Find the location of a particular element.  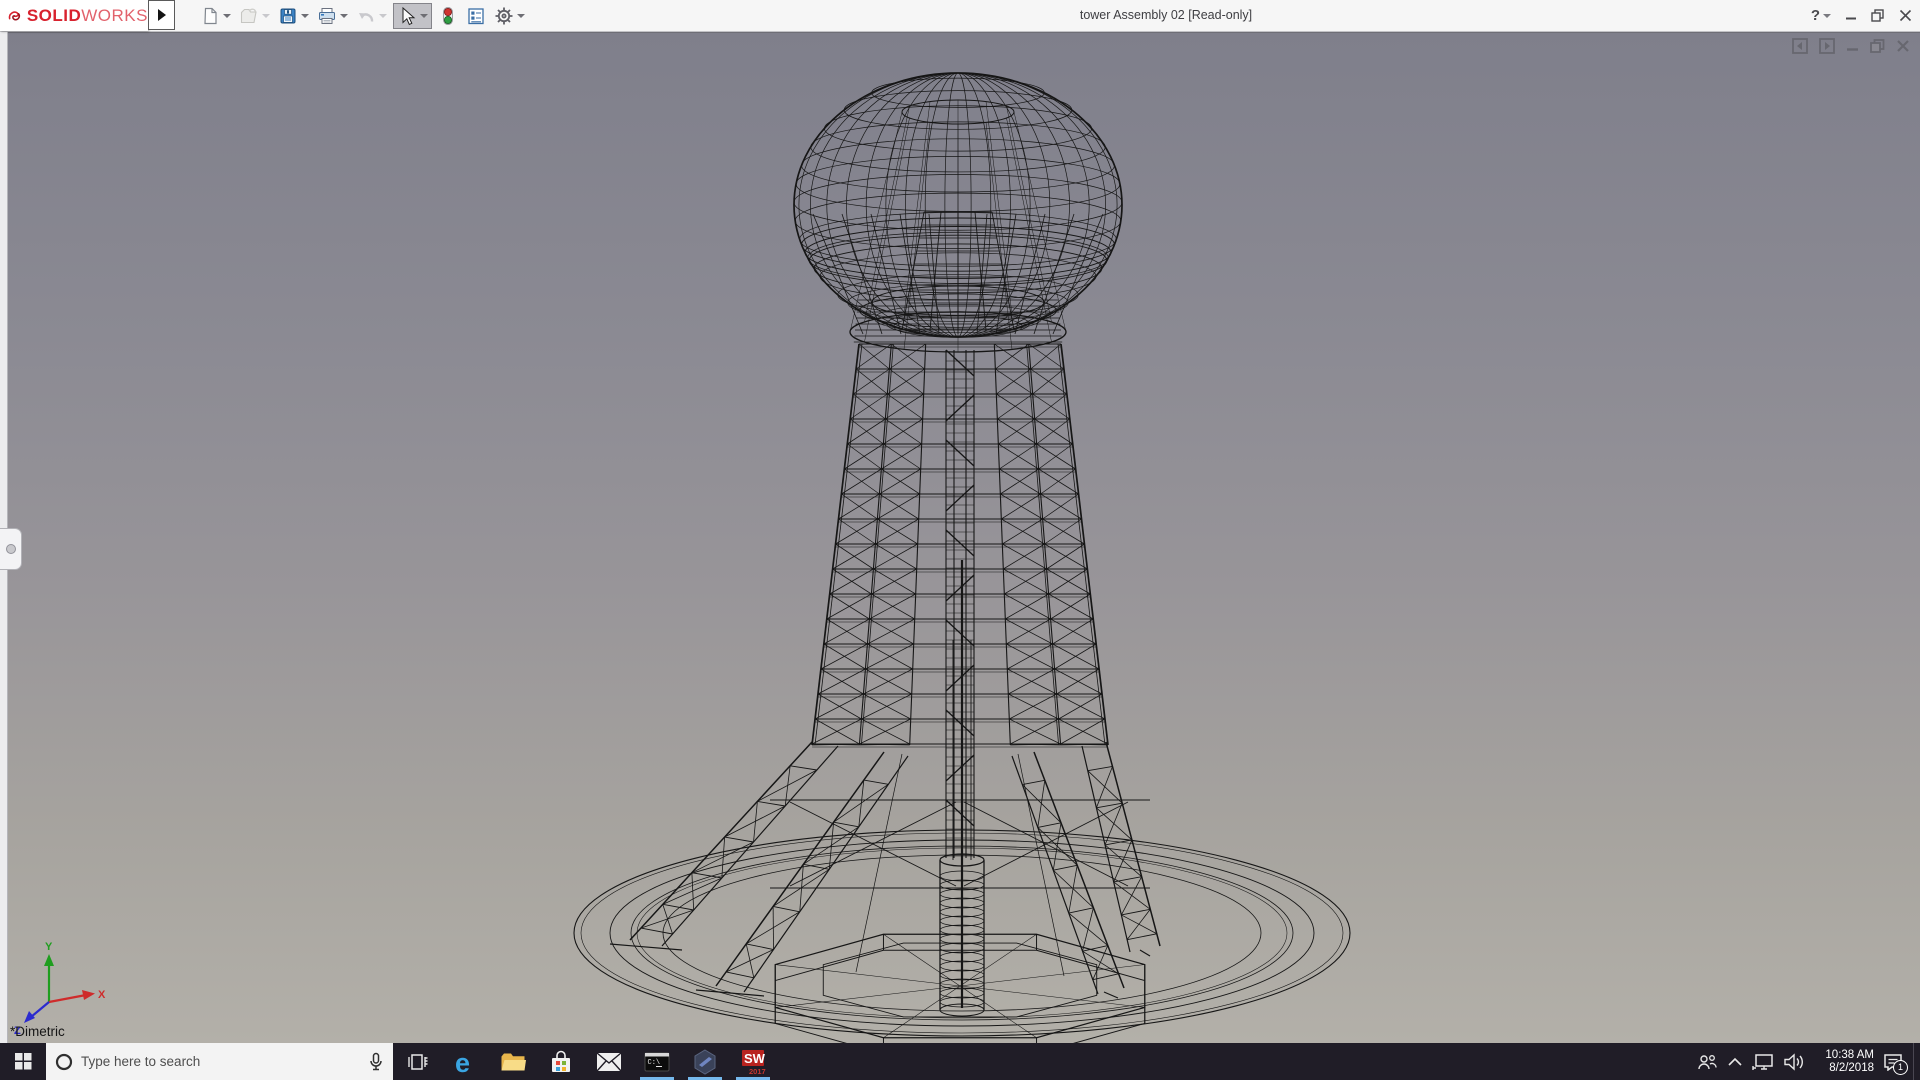

task-view-icon is located at coordinates (418, 1061).